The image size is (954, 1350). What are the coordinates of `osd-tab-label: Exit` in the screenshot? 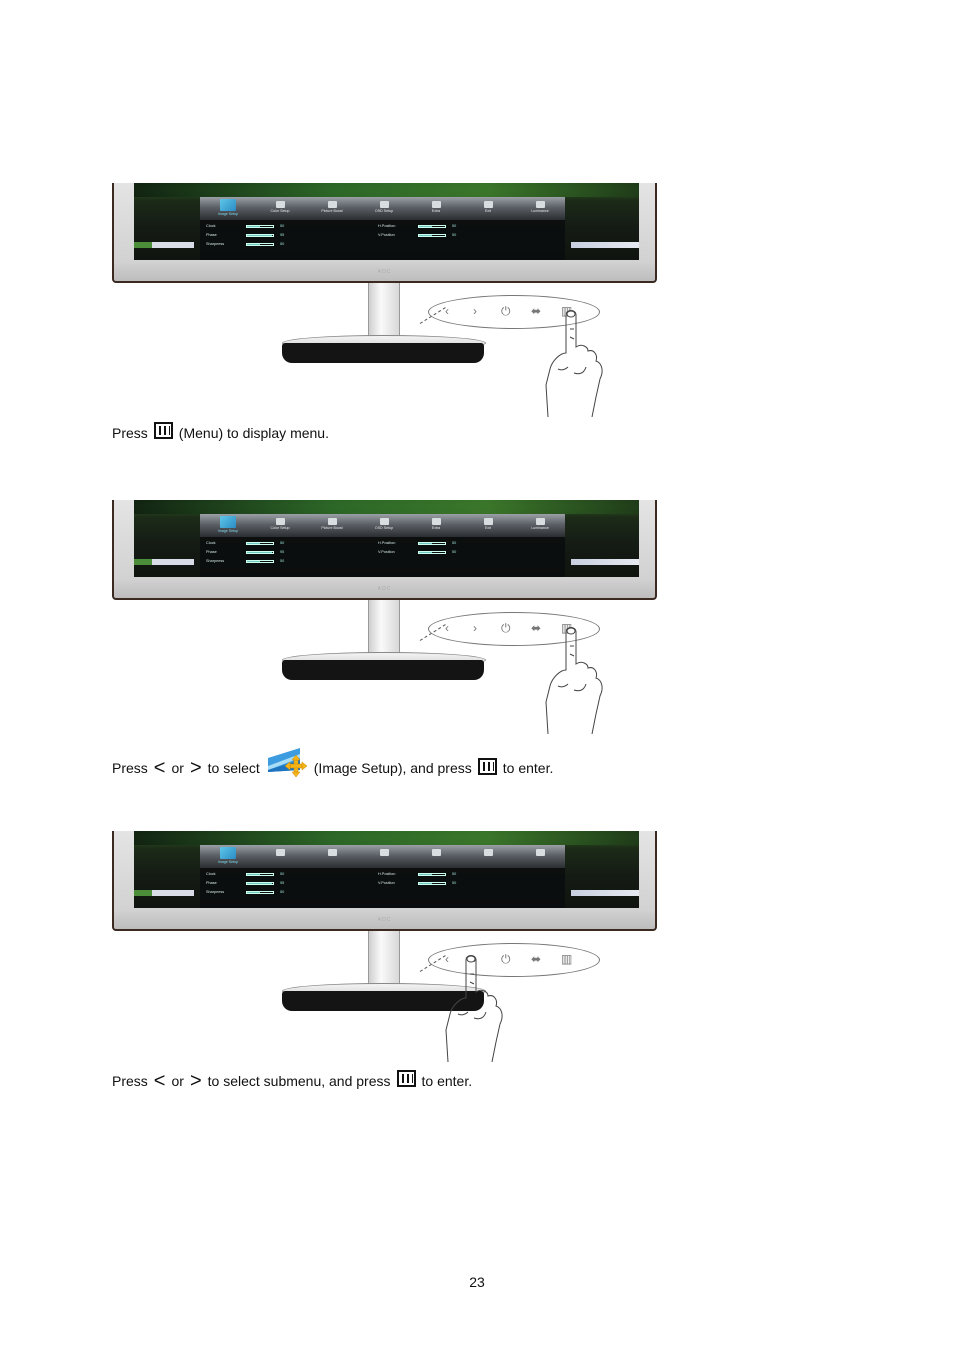 It's located at (488, 211).